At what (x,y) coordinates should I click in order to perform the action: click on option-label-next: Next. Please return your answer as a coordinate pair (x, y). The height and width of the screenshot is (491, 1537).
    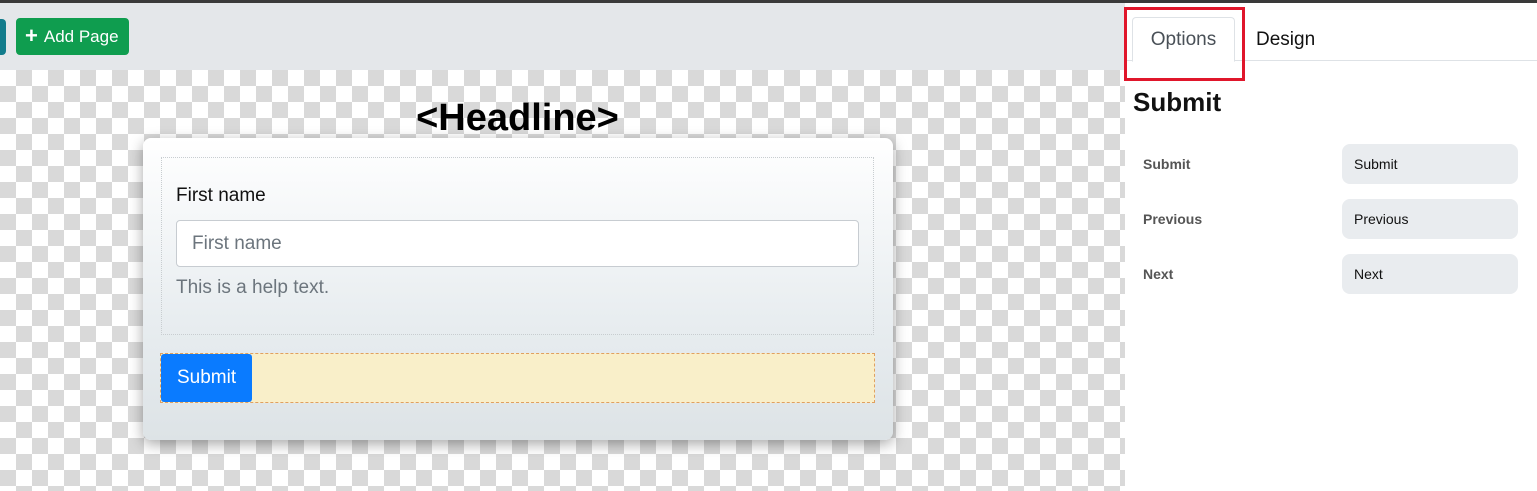
    Looking at the image, I should click on (1158, 274).